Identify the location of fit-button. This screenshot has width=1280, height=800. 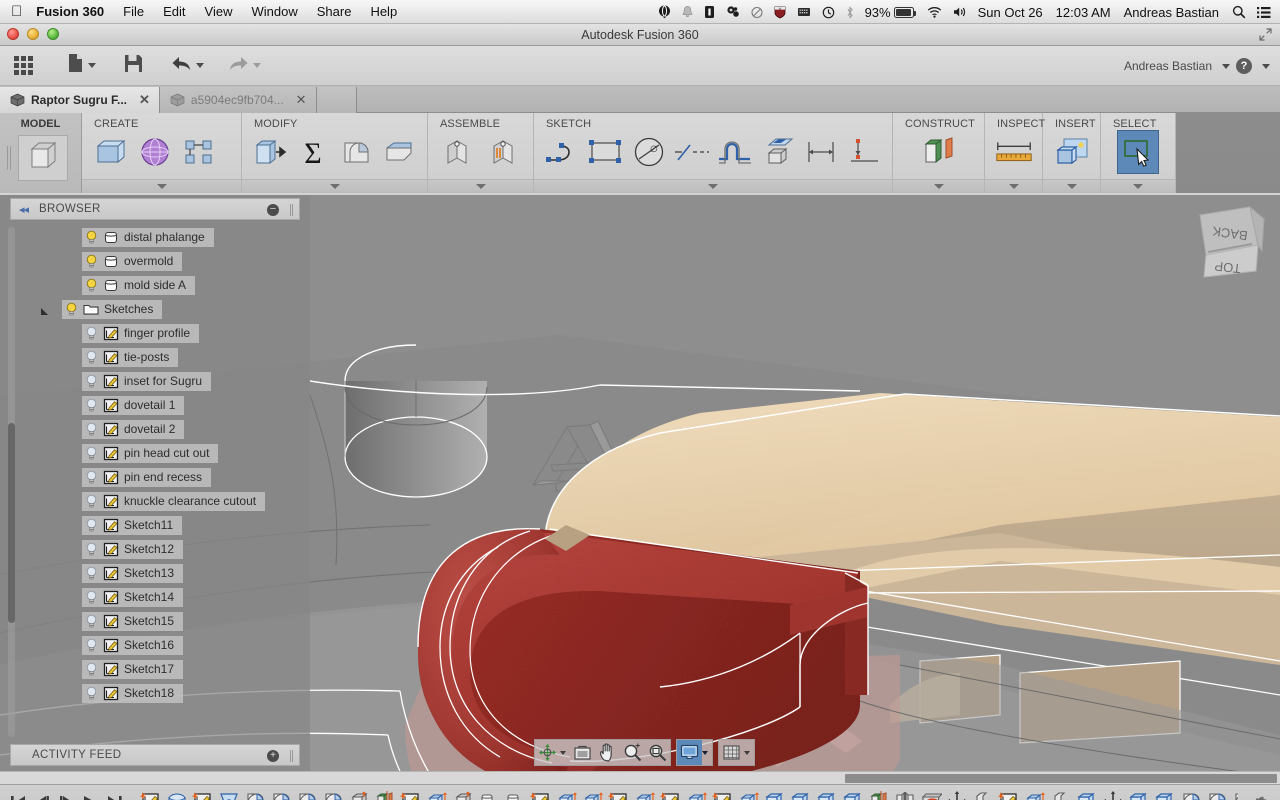
(657, 752).